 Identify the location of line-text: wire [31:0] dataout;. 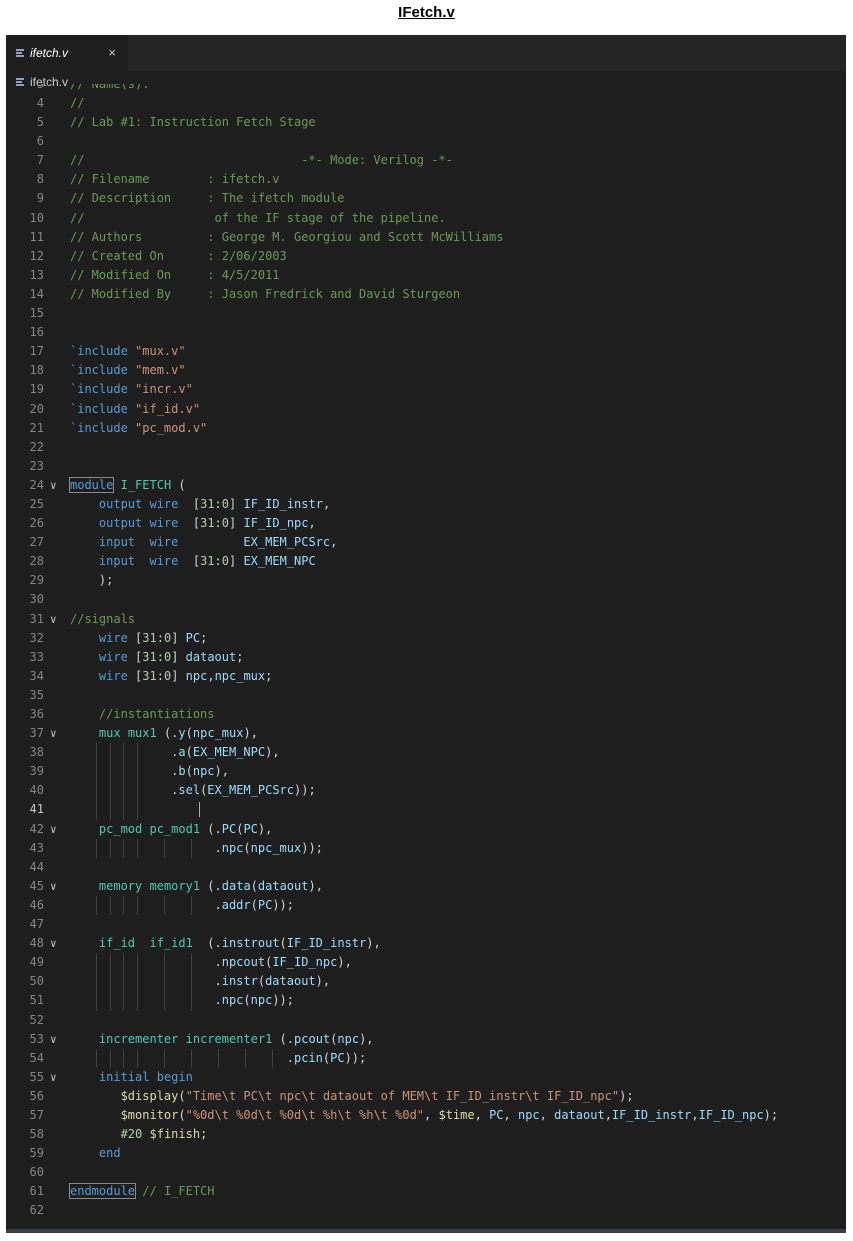
(171, 656).